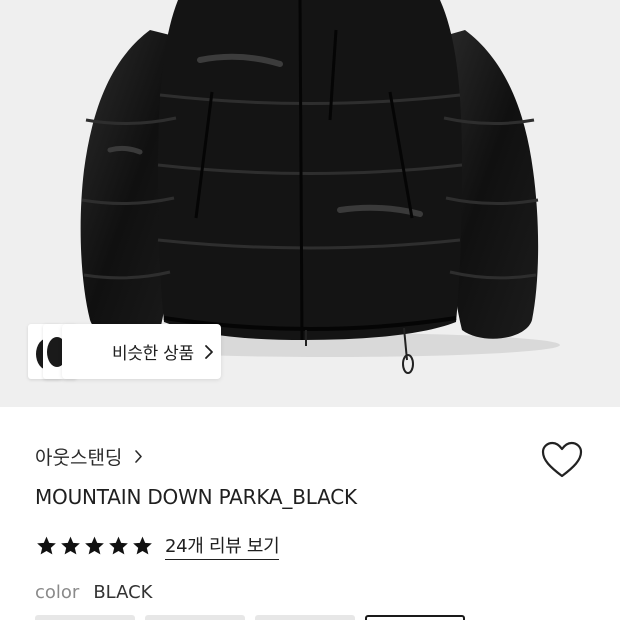  What do you see at coordinates (57, 592) in the screenshot?
I see `color-option-label: color` at bounding box center [57, 592].